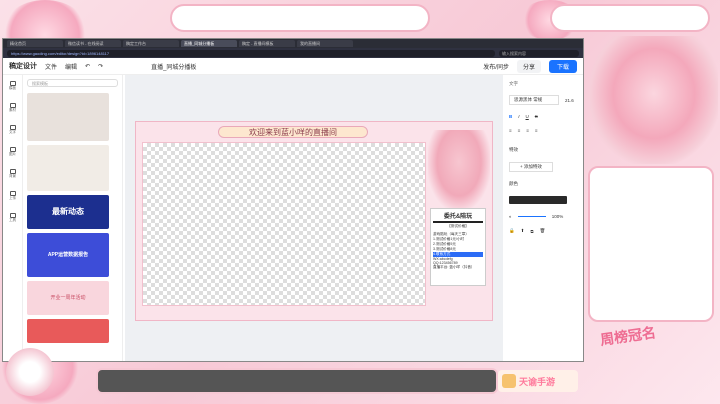 The height and width of the screenshot is (404, 720). Describe the element at coordinates (267, 43) in the screenshot. I see `browser-tab: 稿定 - 直播间模板` at that location.